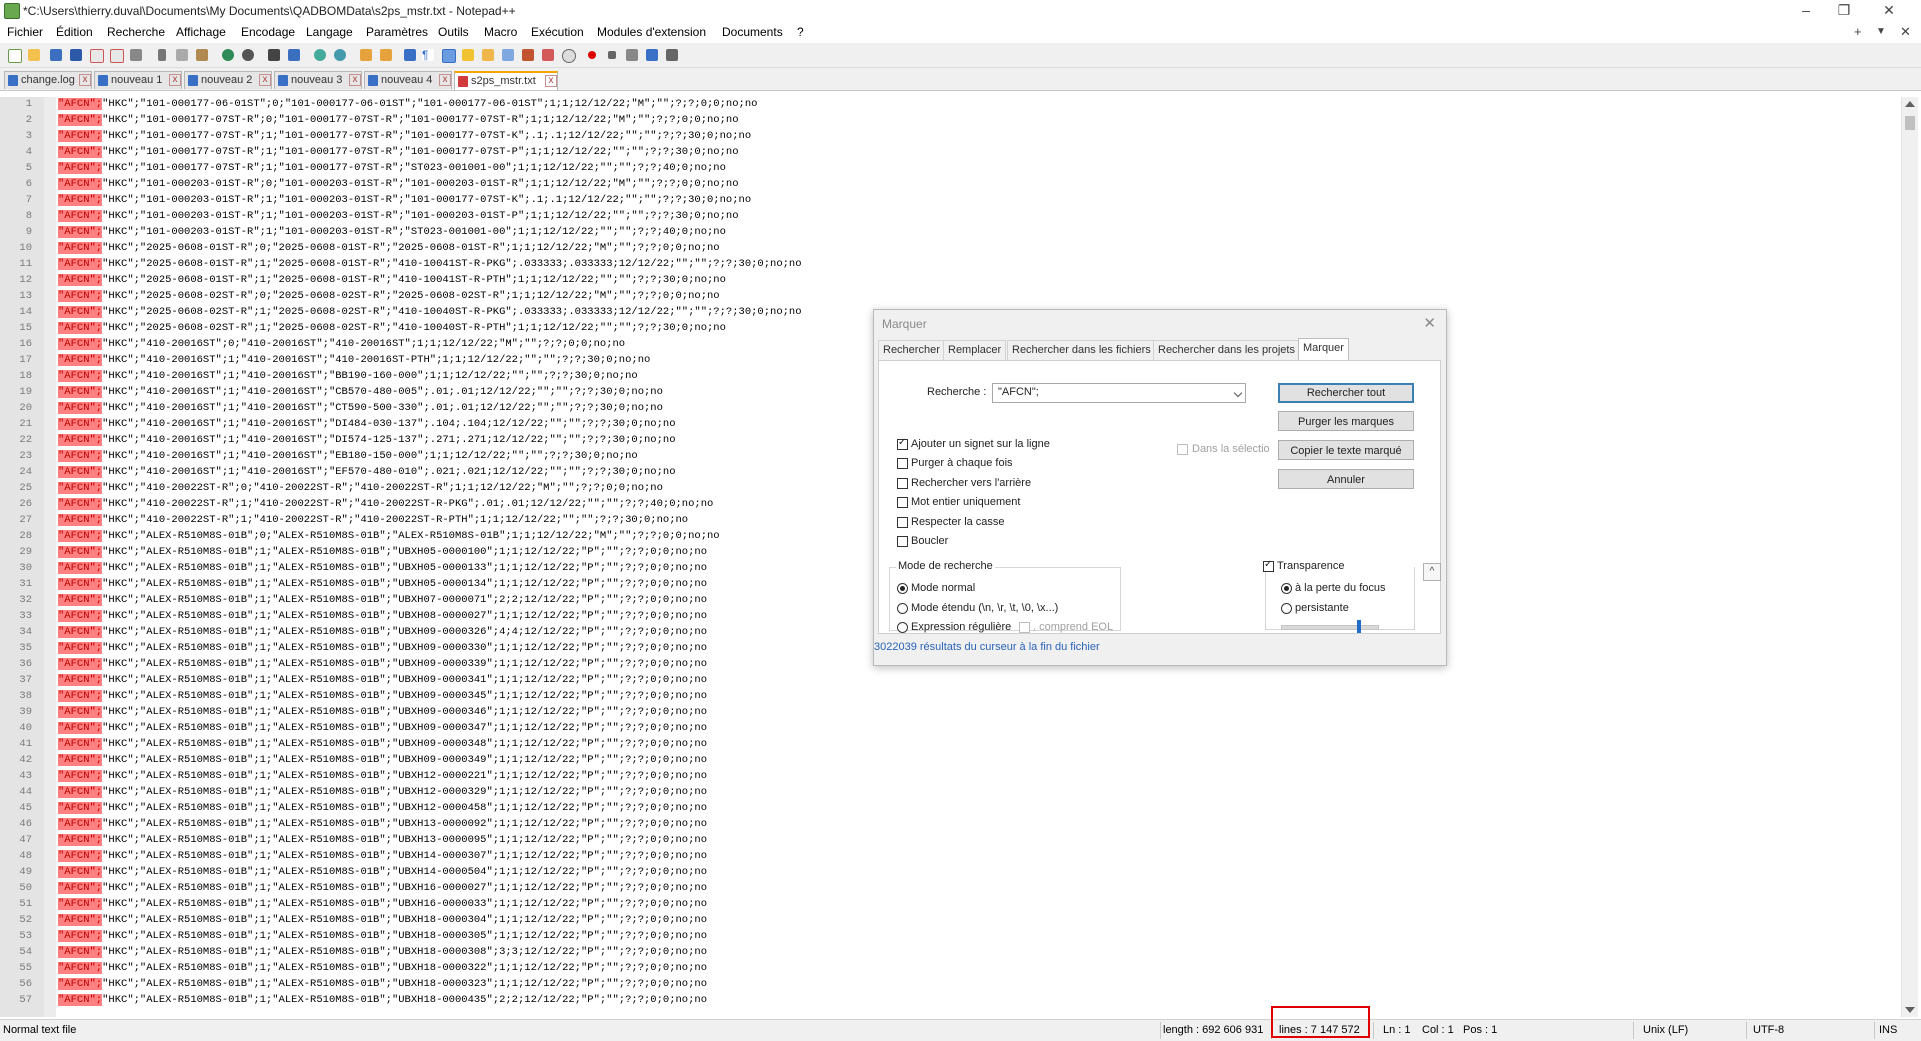 Image resolution: width=1921 pixels, height=1041 pixels. I want to click on find-all-button: Rechercher tout, so click(1346, 393).